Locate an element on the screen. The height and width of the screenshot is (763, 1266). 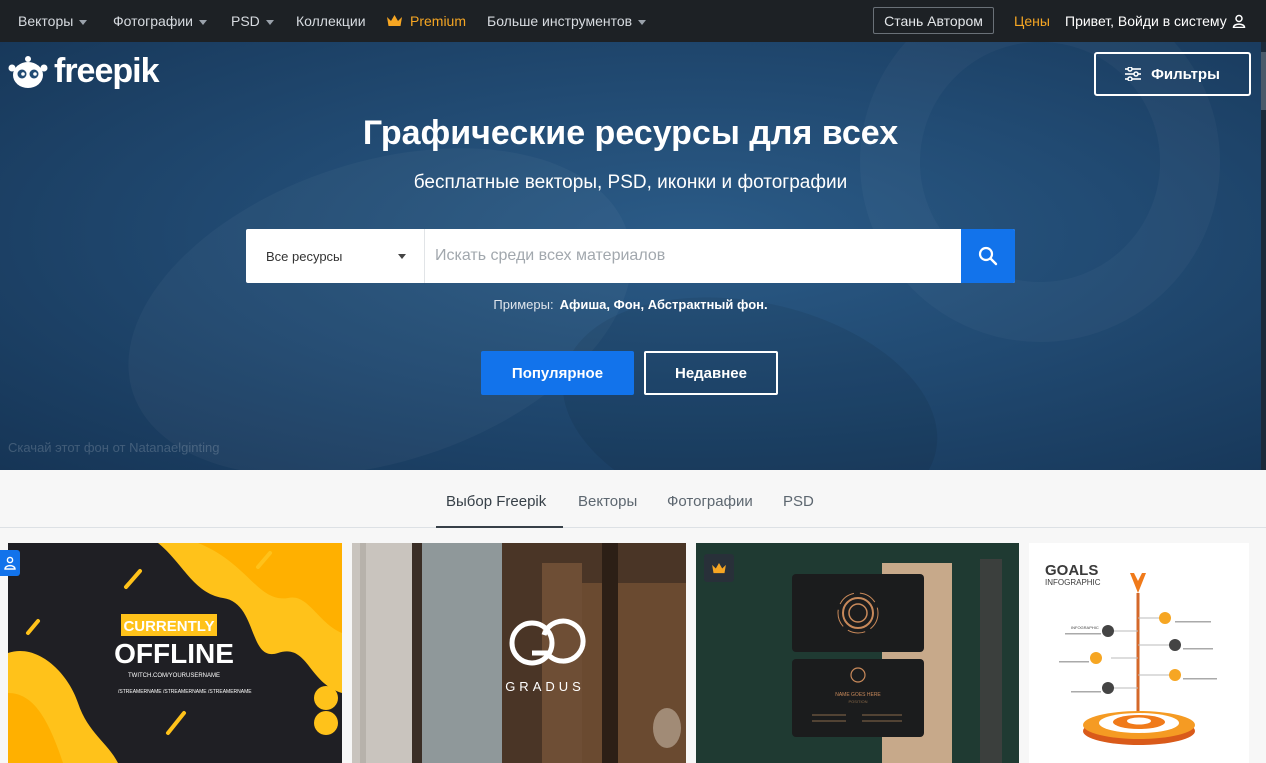
offline-social-3: /STREAMERNAME is located at coordinates (230, 692).